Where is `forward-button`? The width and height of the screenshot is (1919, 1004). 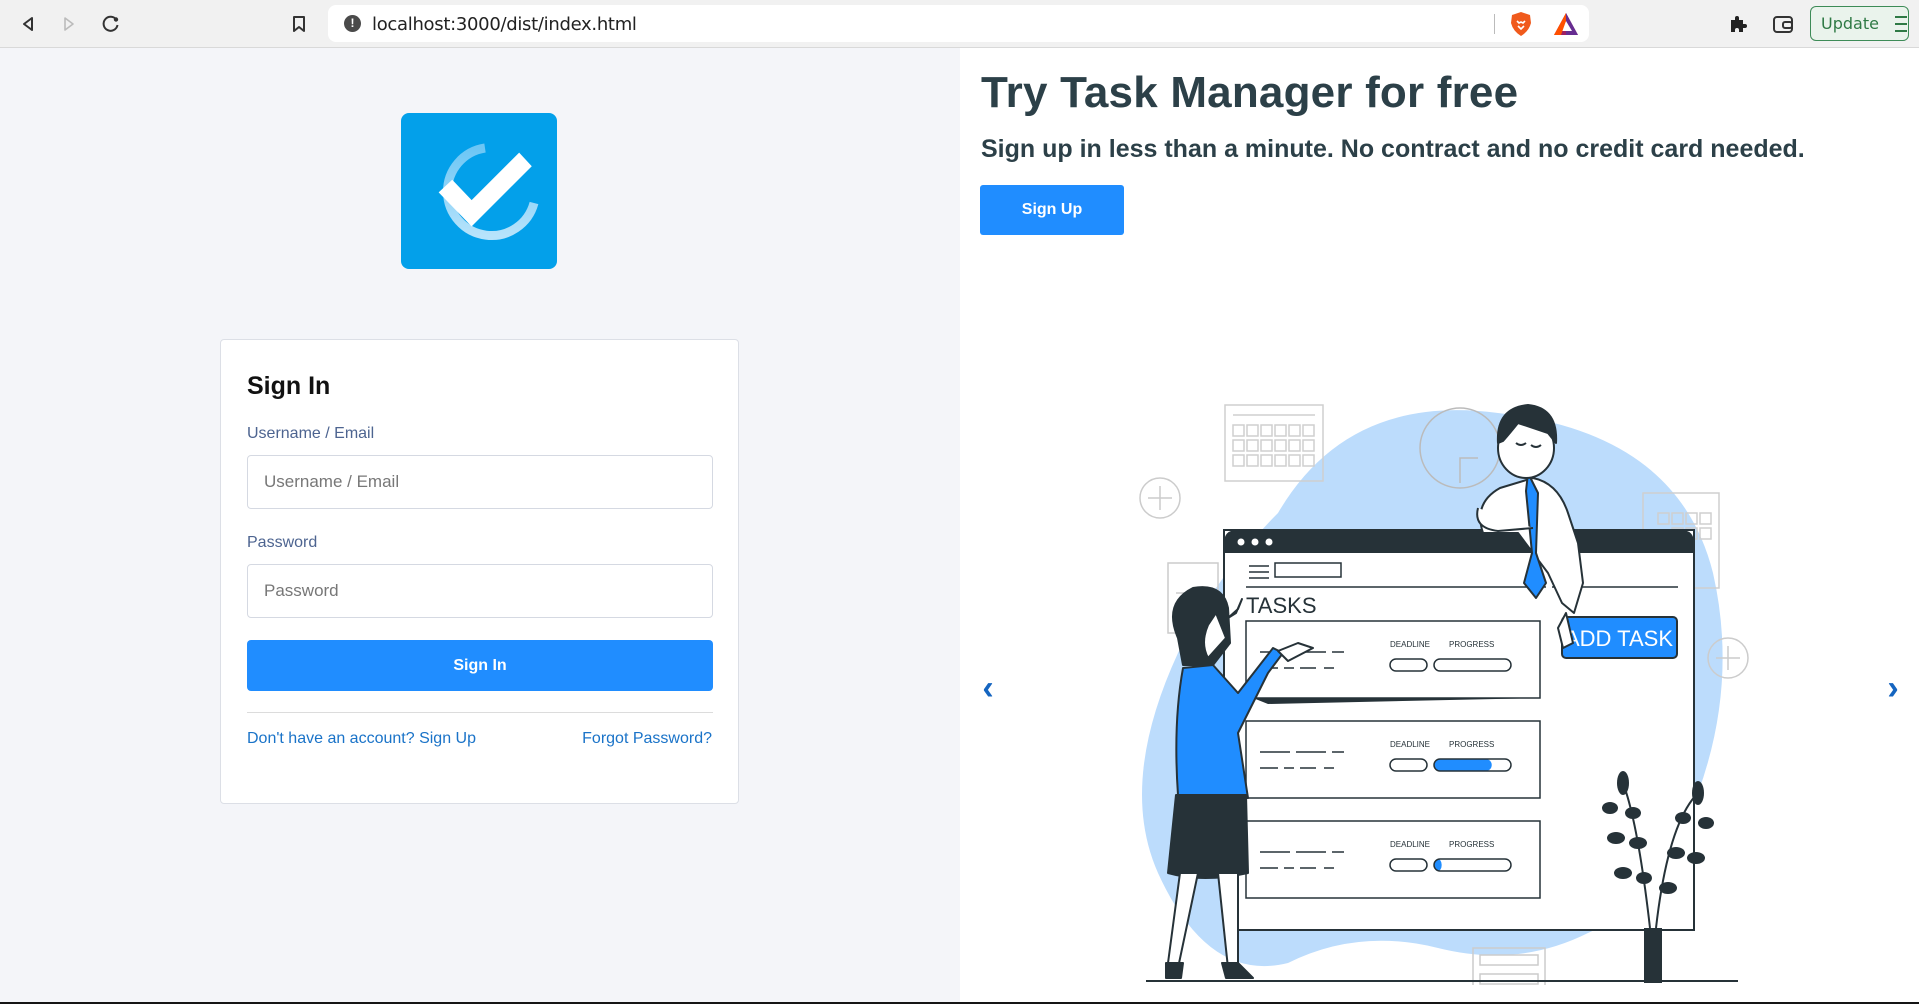 forward-button is located at coordinates (69, 24).